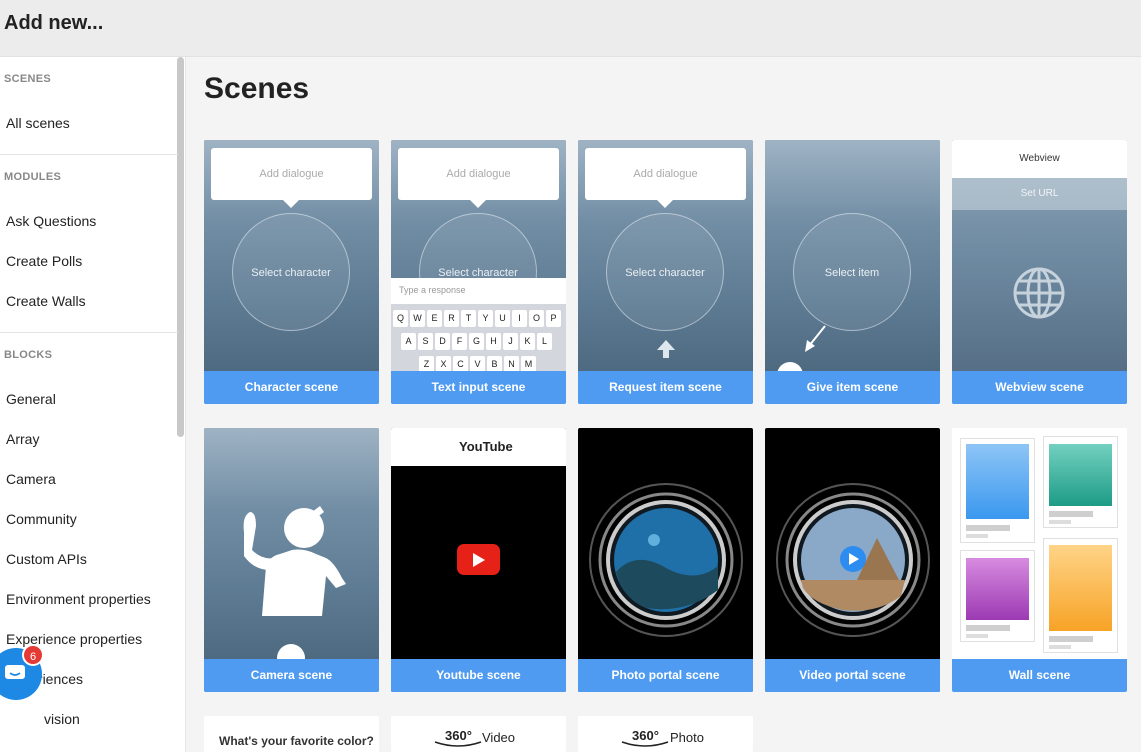  I want to click on youtube-header: YouTube, so click(478, 447).